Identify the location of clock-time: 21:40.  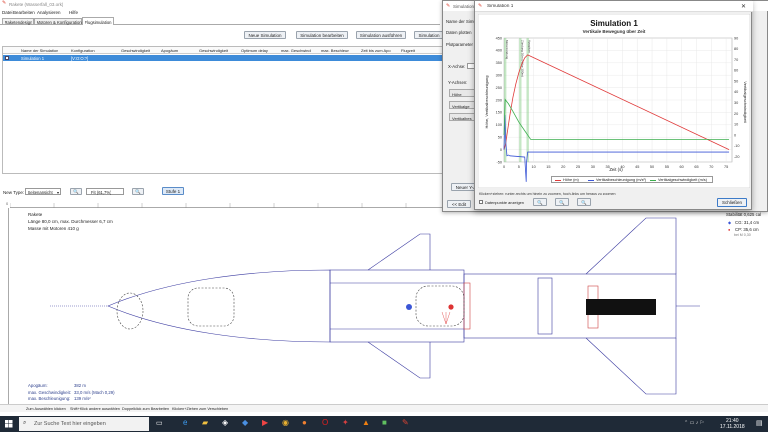
(732, 421).